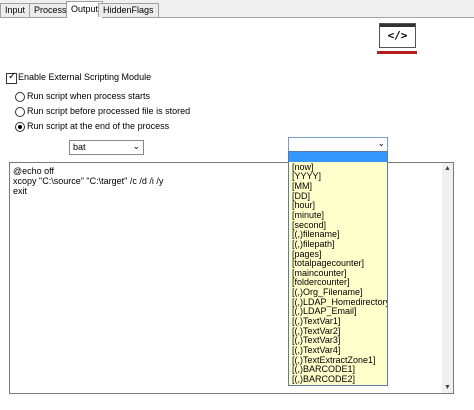 This screenshot has height=410, width=474. I want to click on logo-text: </>, so click(397, 35).